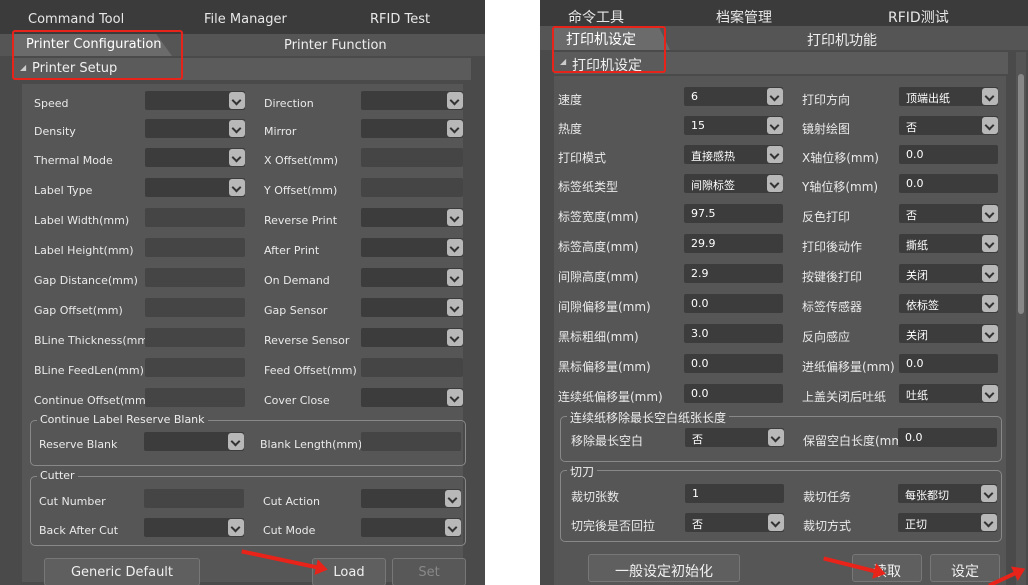  Describe the element at coordinates (195, 337) in the screenshot. I see `bline-thickness-input` at that location.